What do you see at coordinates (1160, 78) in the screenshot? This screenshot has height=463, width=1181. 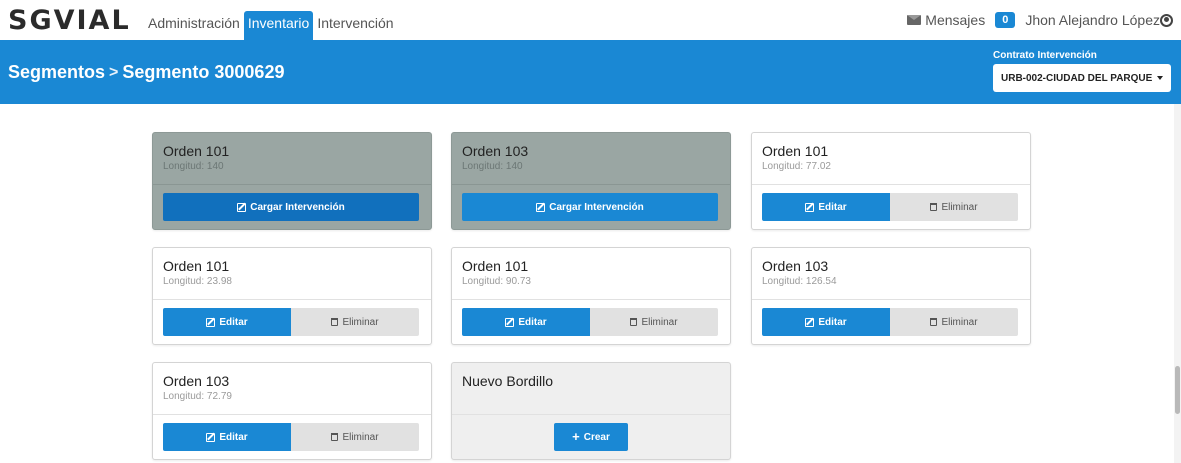 I see `caret-down-icon` at bounding box center [1160, 78].